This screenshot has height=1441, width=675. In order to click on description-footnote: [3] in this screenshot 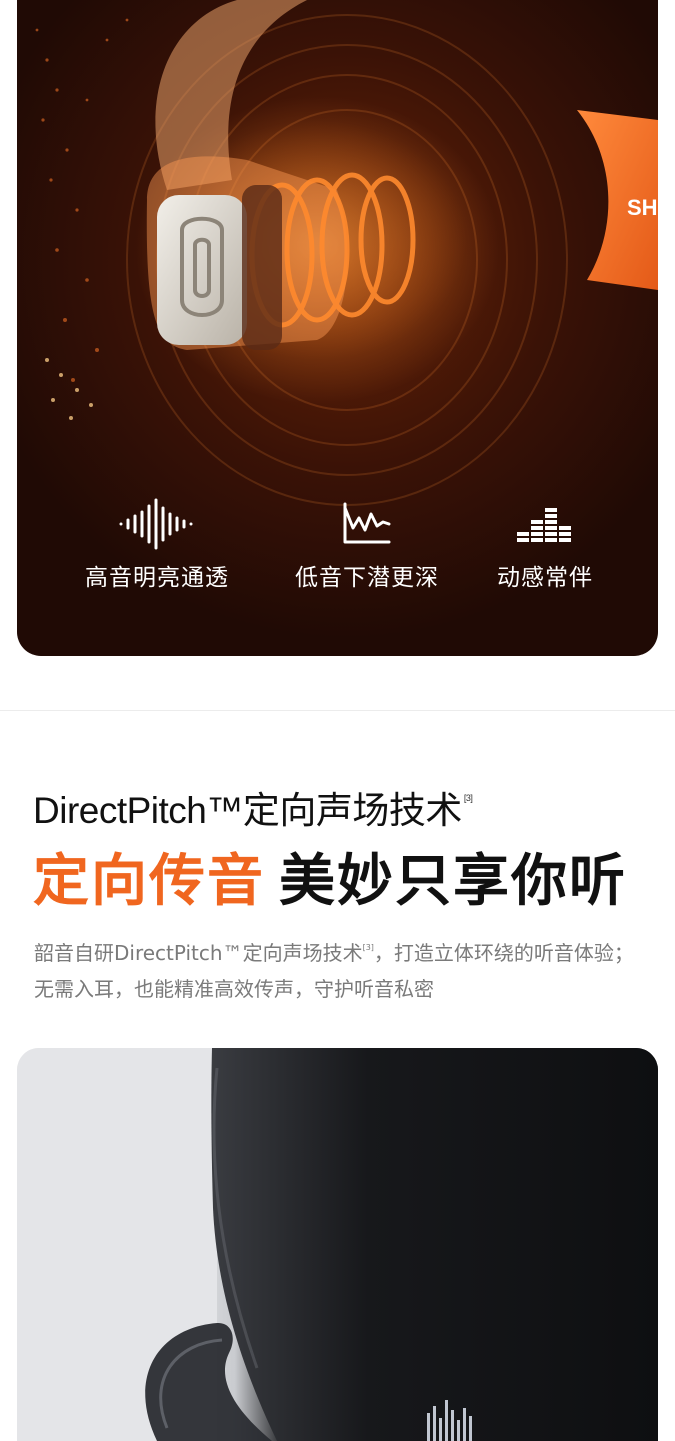, I will do `click(368, 947)`.